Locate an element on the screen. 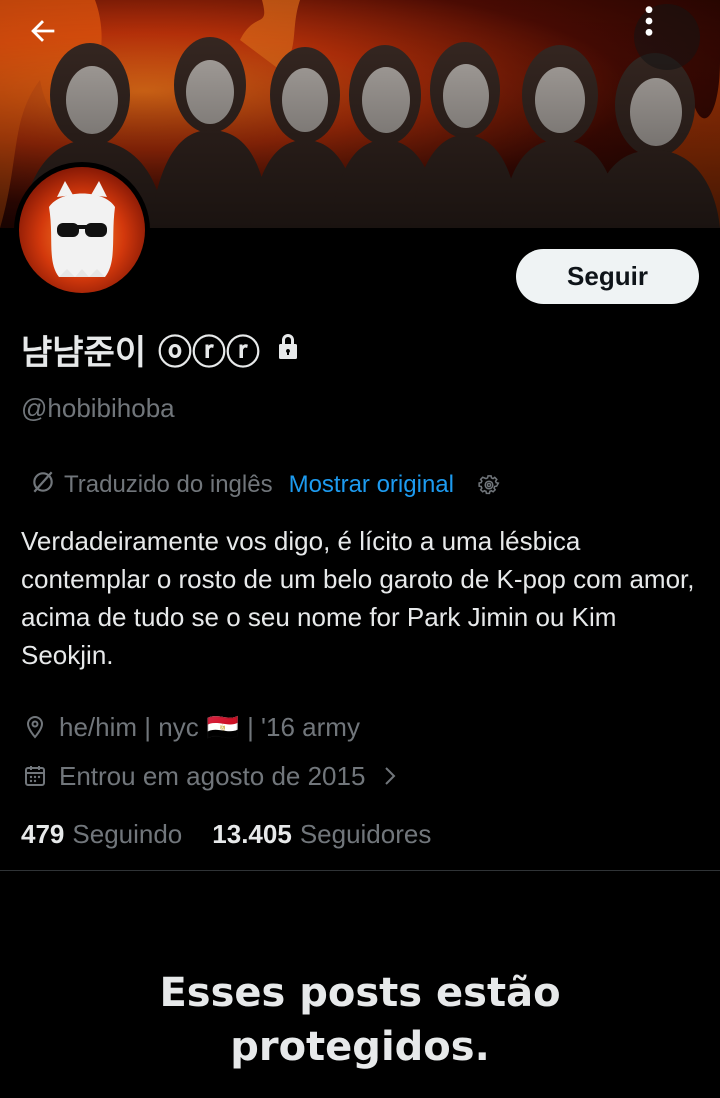  location-suffix: | '16 army is located at coordinates (303, 726).